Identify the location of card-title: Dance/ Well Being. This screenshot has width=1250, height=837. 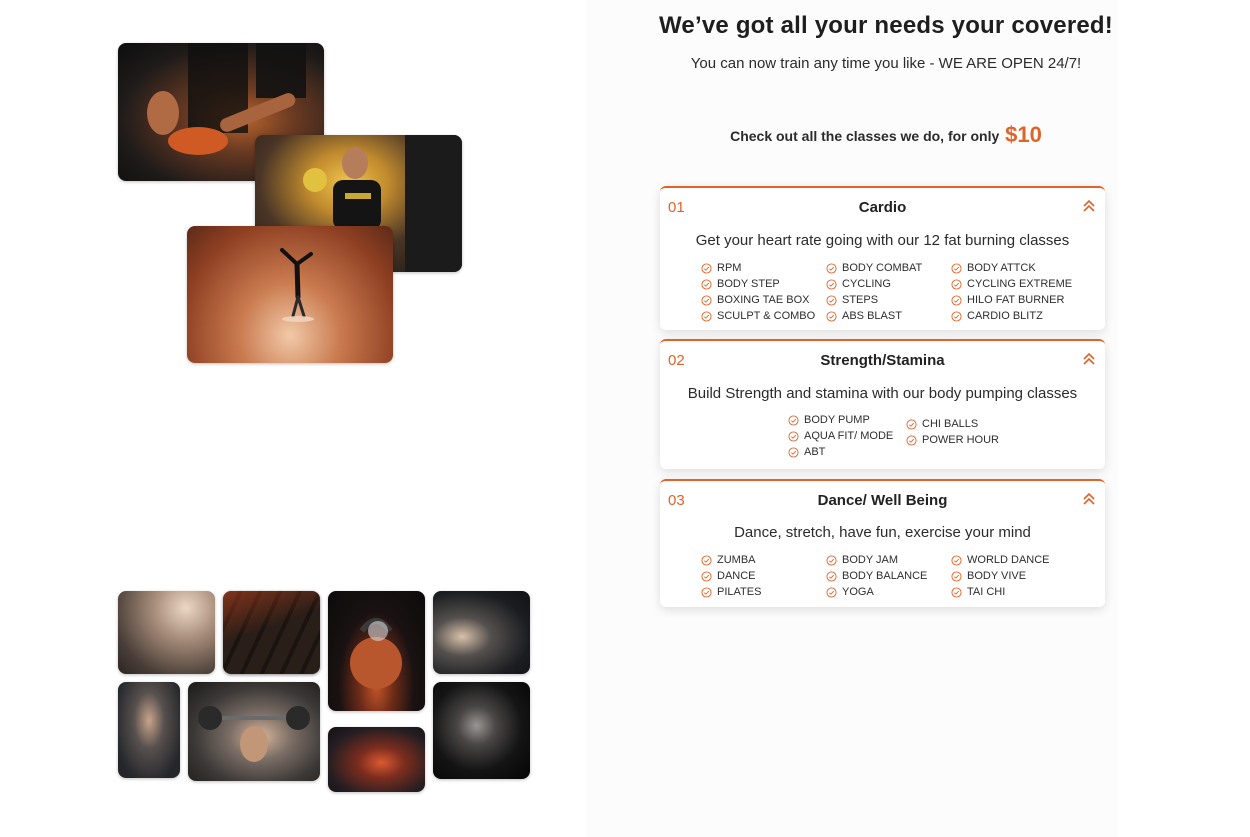
(882, 500).